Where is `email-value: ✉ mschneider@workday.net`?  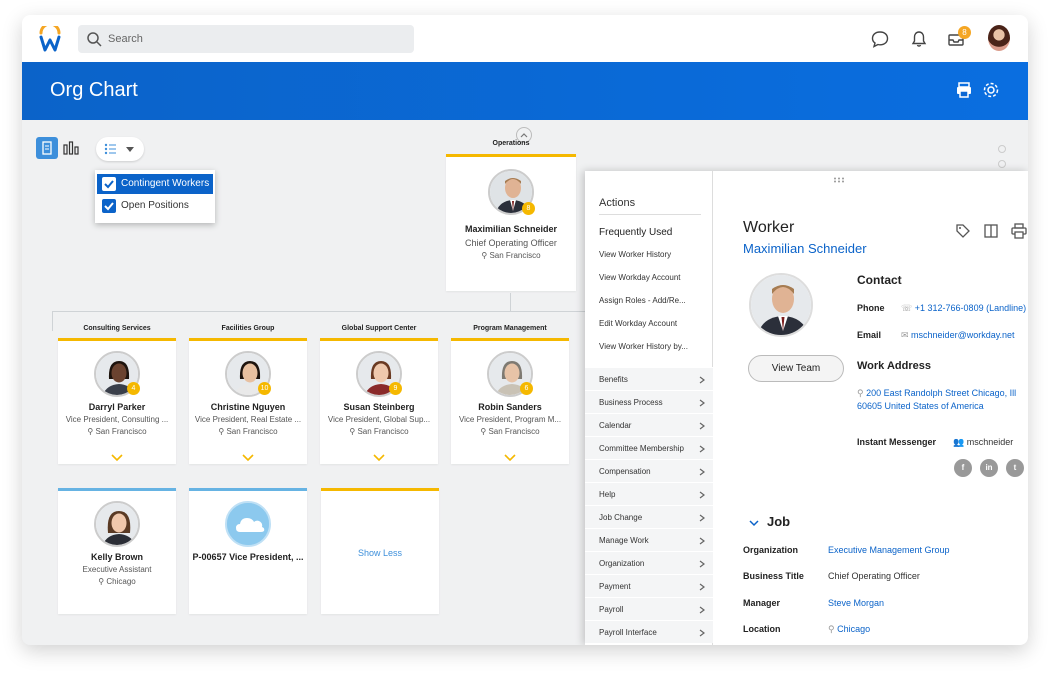 email-value: ✉ mschneider@workday.net is located at coordinates (958, 335).